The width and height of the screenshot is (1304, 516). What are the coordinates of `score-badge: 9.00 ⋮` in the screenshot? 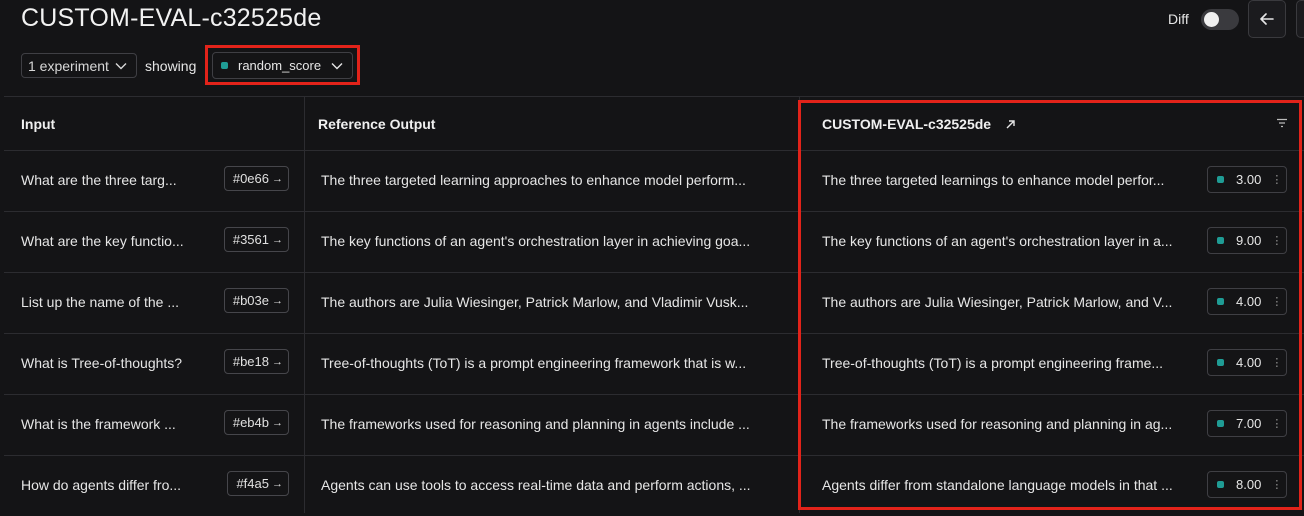 It's located at (1247, 240).